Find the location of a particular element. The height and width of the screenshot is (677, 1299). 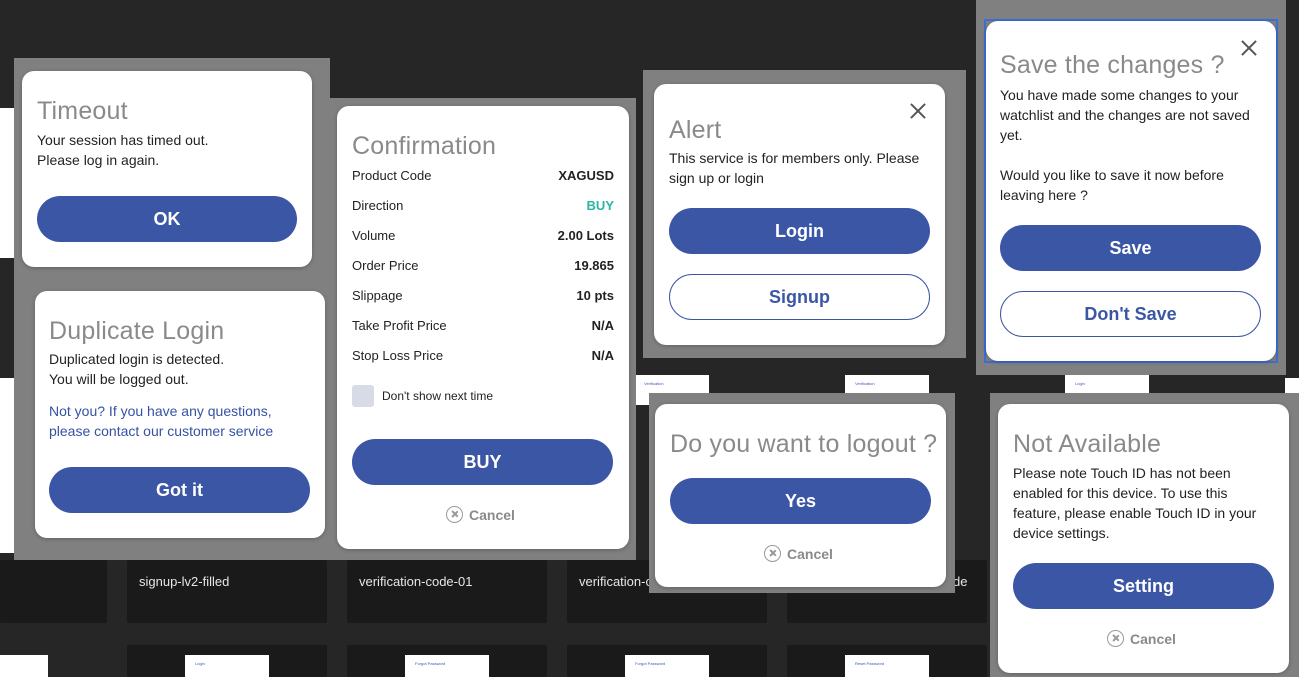

order-price-row: Order Price 19.865 is located at coordinates (483, 265).